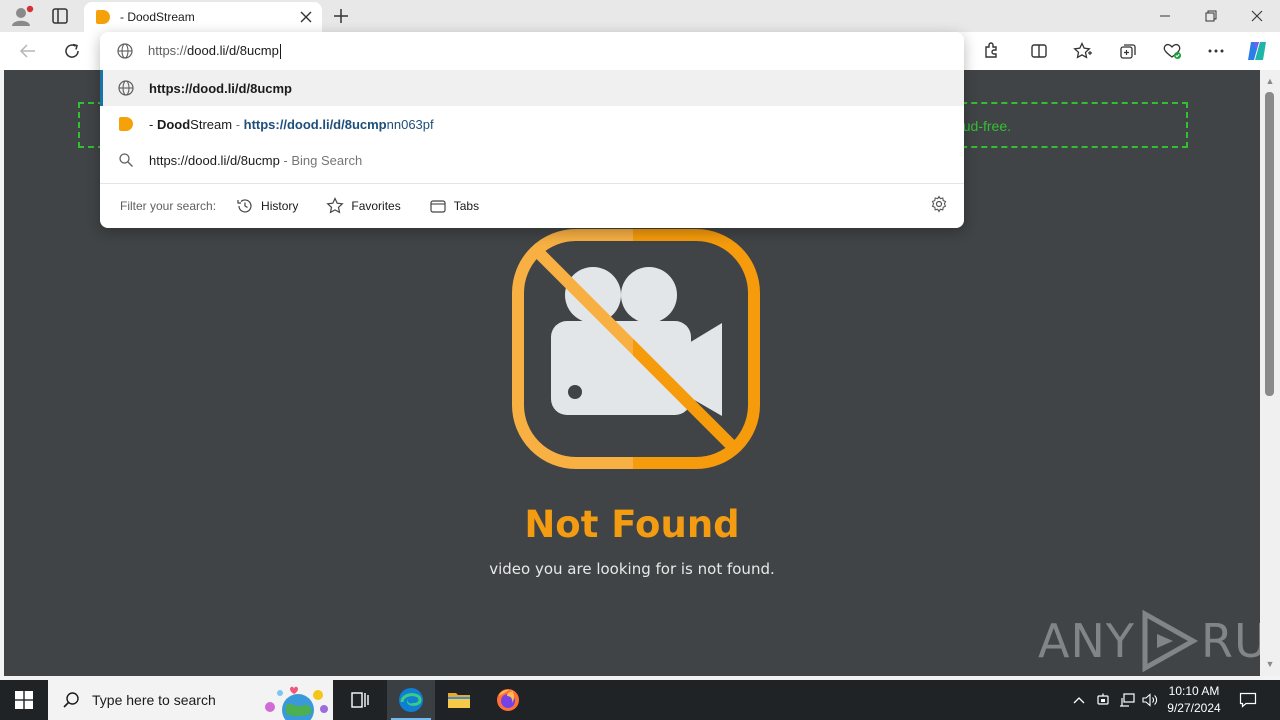  What do you see at coordinates (1086, 641) in the screenshot?
I see `watermark-left-text: ANY` at bounding box center [1086, 641].